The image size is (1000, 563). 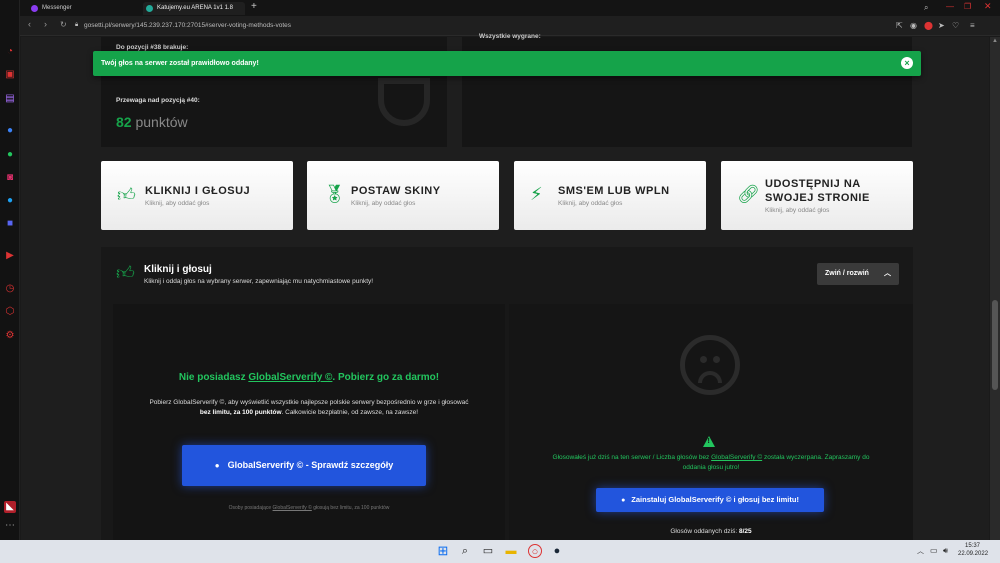 I want to click on history-icon: ◷, so click(x=10, y=289).